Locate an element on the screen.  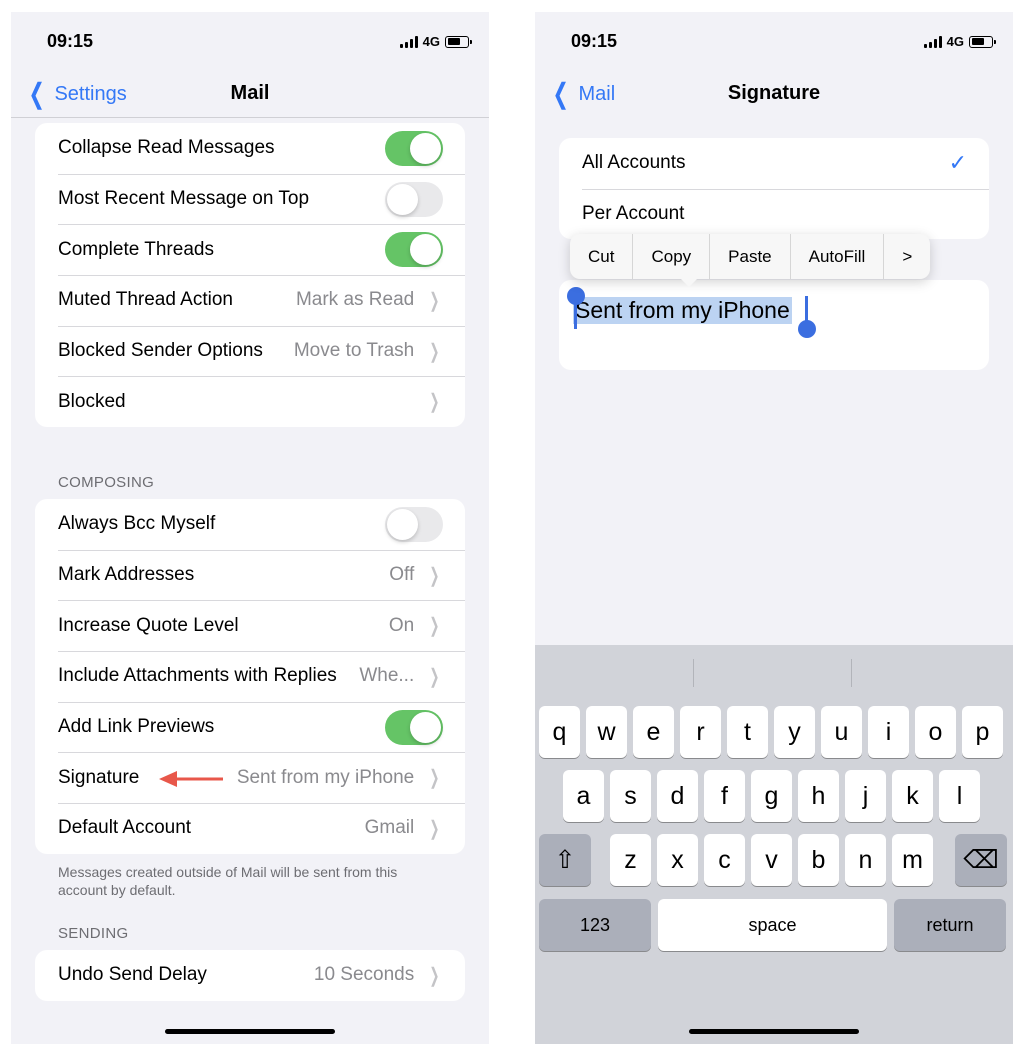
selection-end-handle is located at coordinates (806, 317).